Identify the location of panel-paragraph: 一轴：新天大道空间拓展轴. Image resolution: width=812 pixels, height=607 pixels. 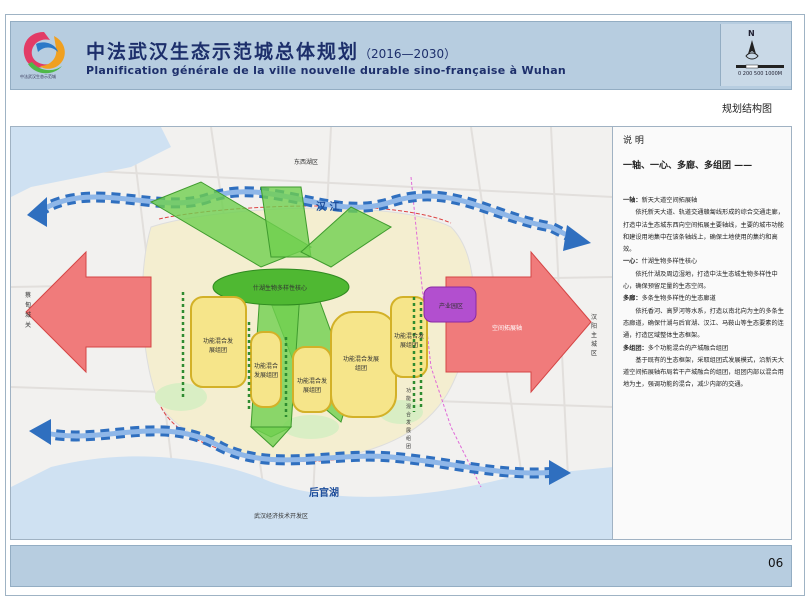
(704, 201).